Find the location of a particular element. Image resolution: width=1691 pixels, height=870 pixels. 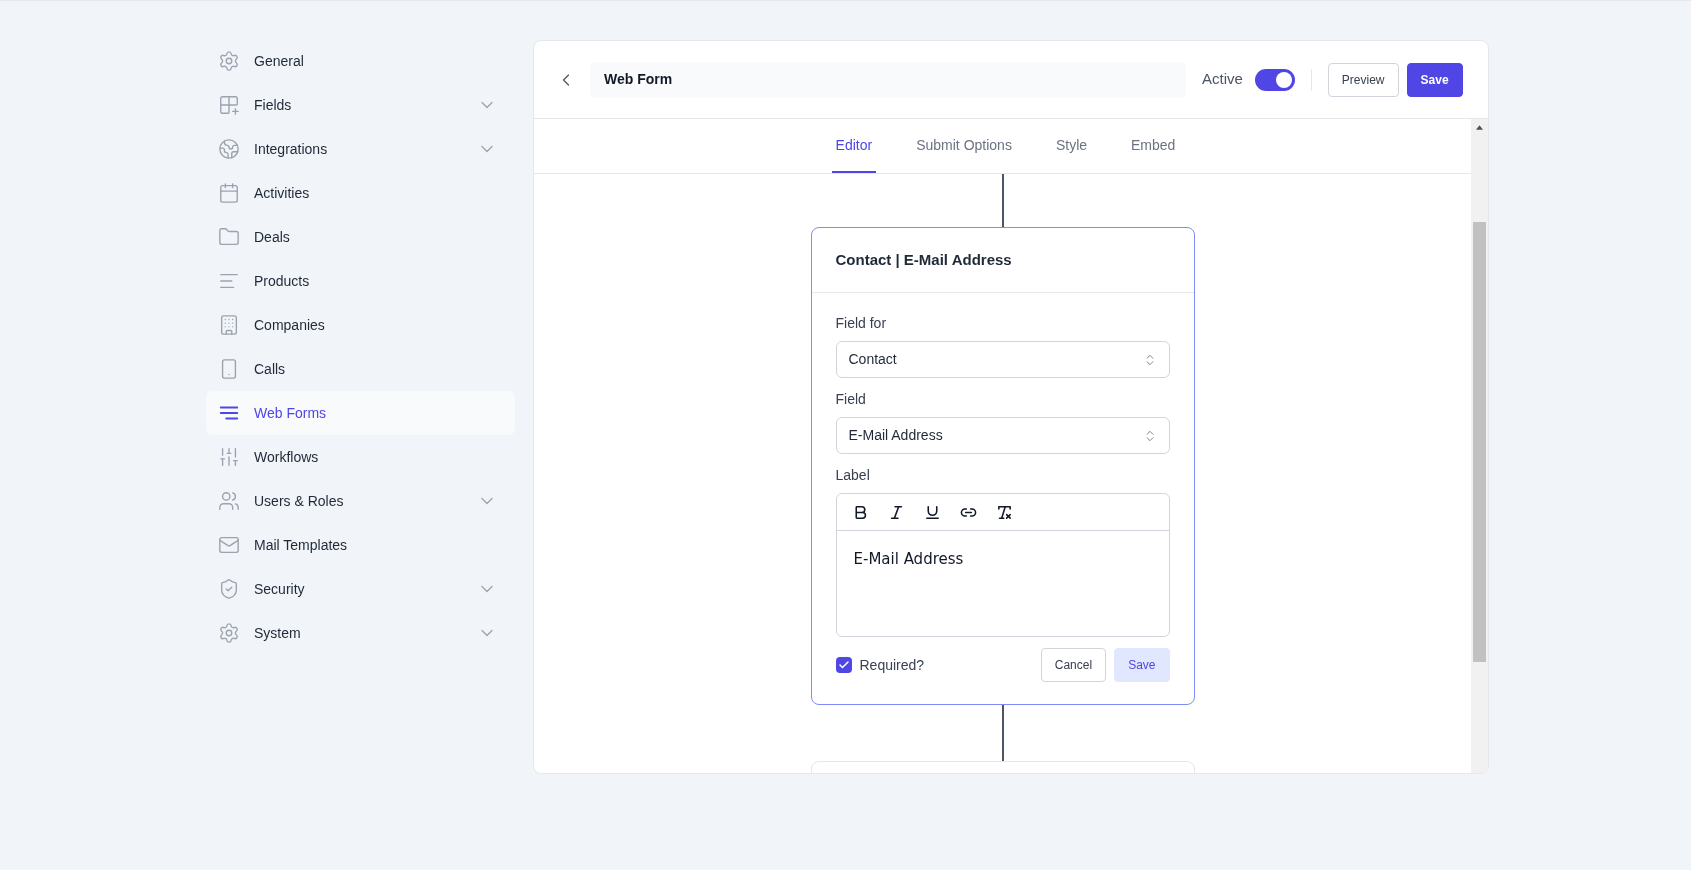

sidebar-item: Fields is located at coordinates (360, 105).